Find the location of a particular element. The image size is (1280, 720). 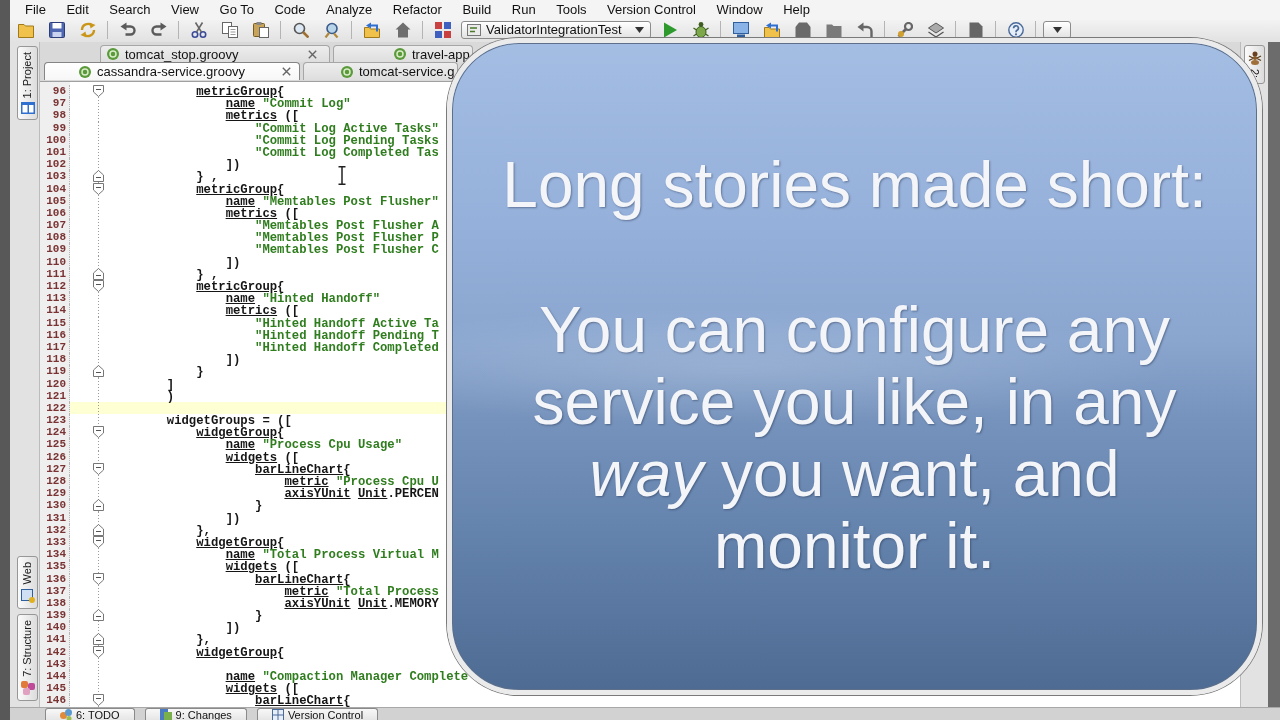

file-tab: tomcat_stop.groovy is located at coordinates (215, 53).